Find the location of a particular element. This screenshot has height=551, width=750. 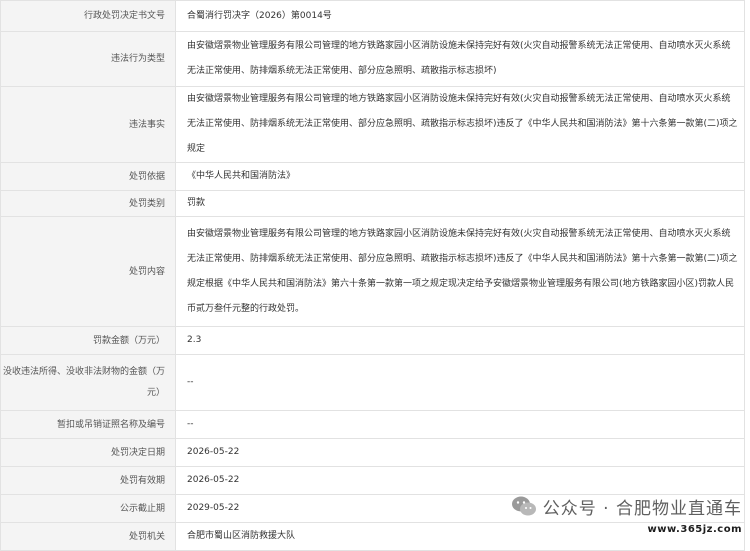

table-row: 没收违法所得、没收非法财物的金额（万元） -- is located at coordinates (372, 382).